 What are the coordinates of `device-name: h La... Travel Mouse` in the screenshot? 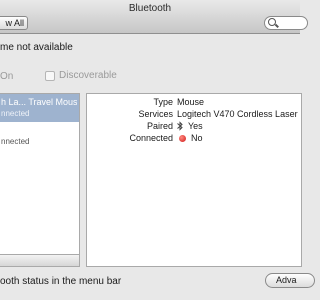 It's located at (39, 102).